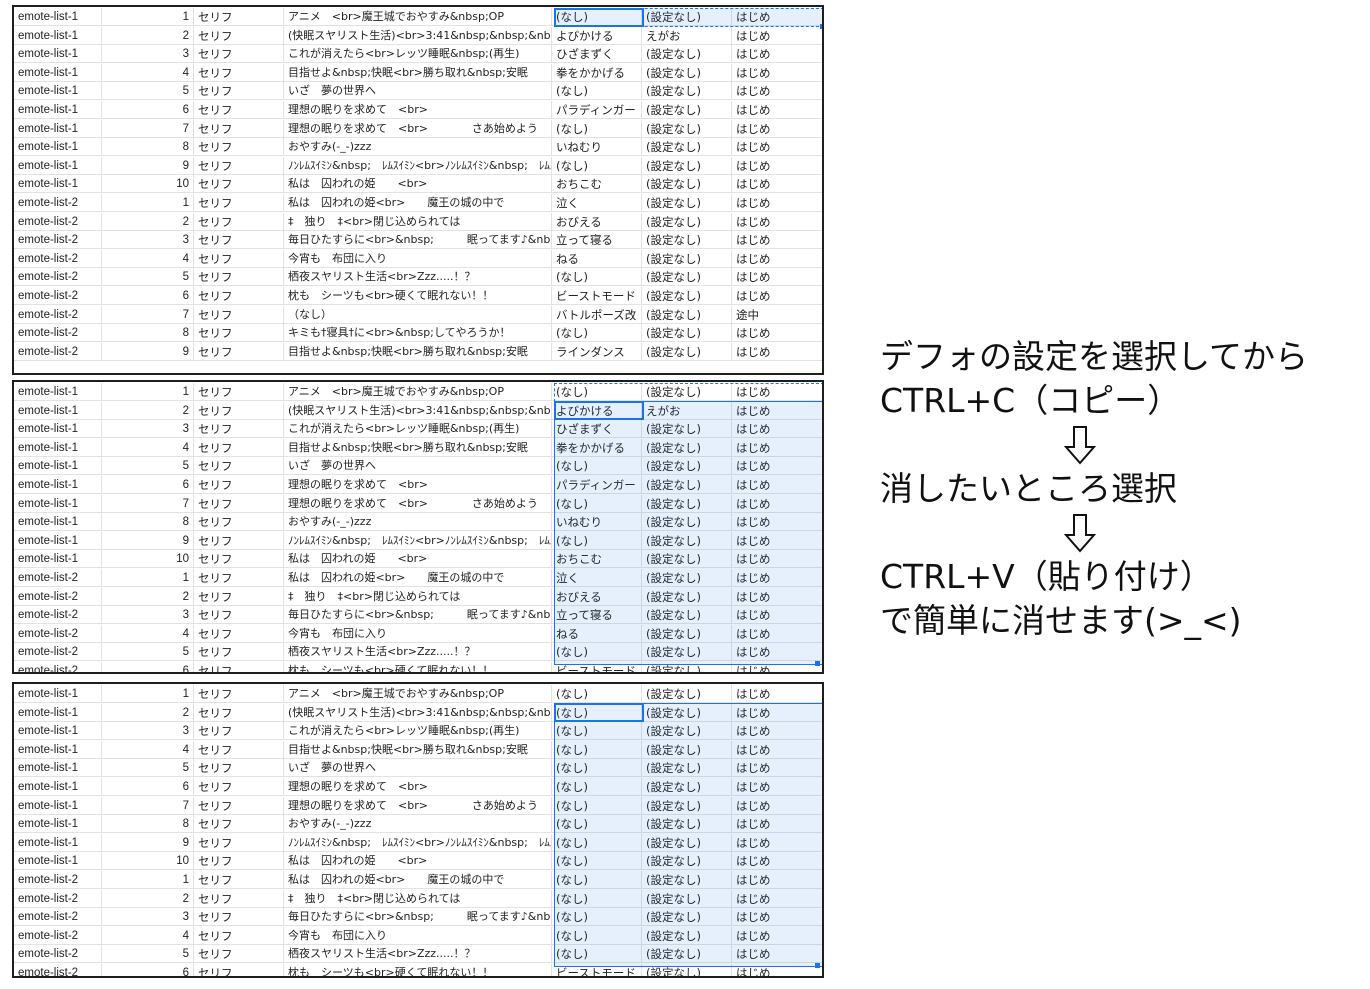  I want to click on row-number-cell: 8, so click(148, 522).